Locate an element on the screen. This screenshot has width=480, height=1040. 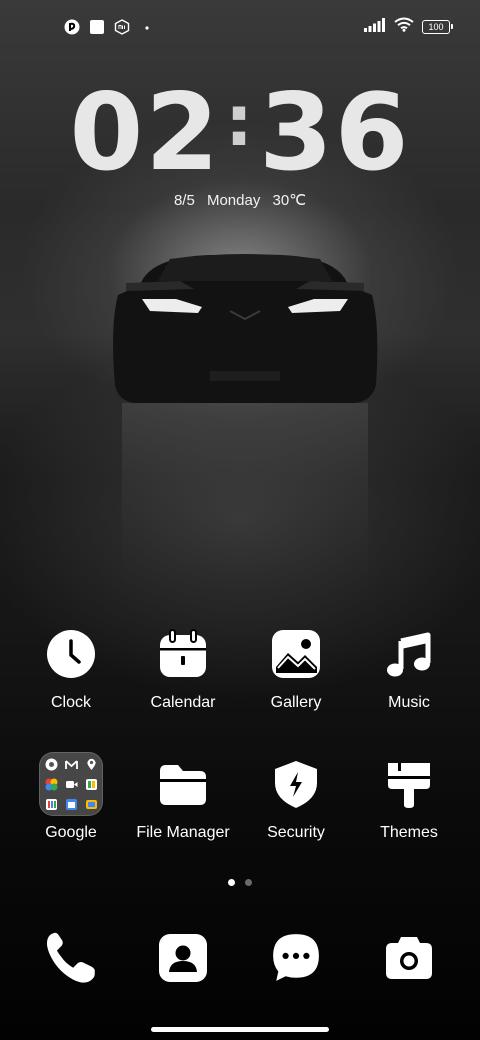
app-file-manager: File Manager is located at coordinates (183, 797).